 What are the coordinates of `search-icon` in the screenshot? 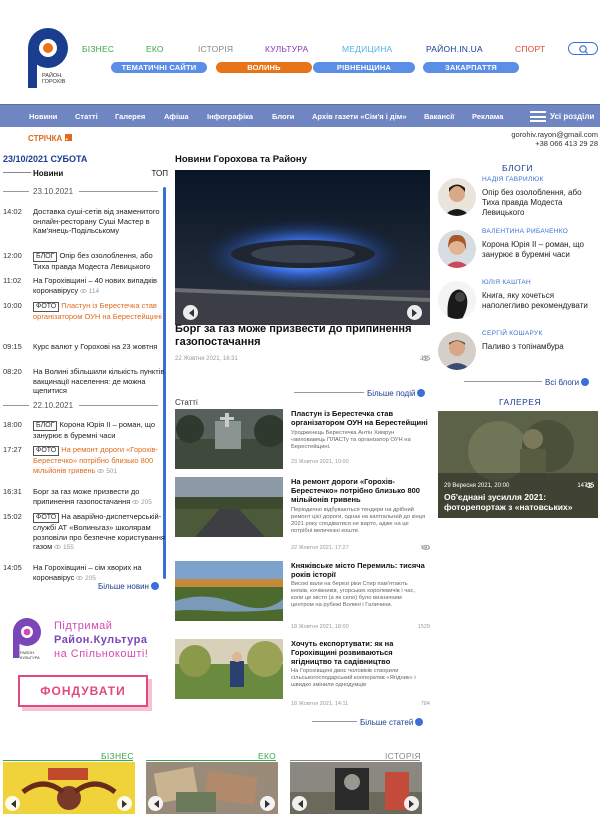 It's located at (584, 50).